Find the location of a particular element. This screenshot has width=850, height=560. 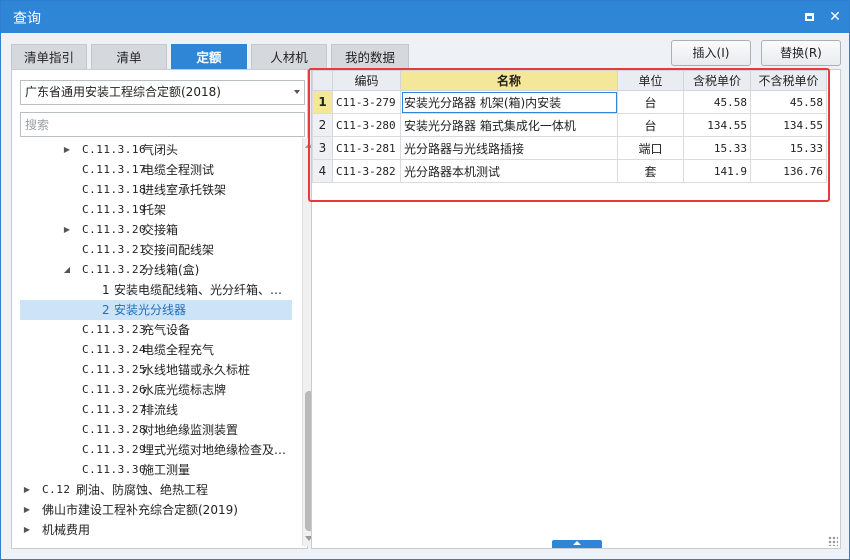

header-unit: 单位 is located at coordinates (650, 80).